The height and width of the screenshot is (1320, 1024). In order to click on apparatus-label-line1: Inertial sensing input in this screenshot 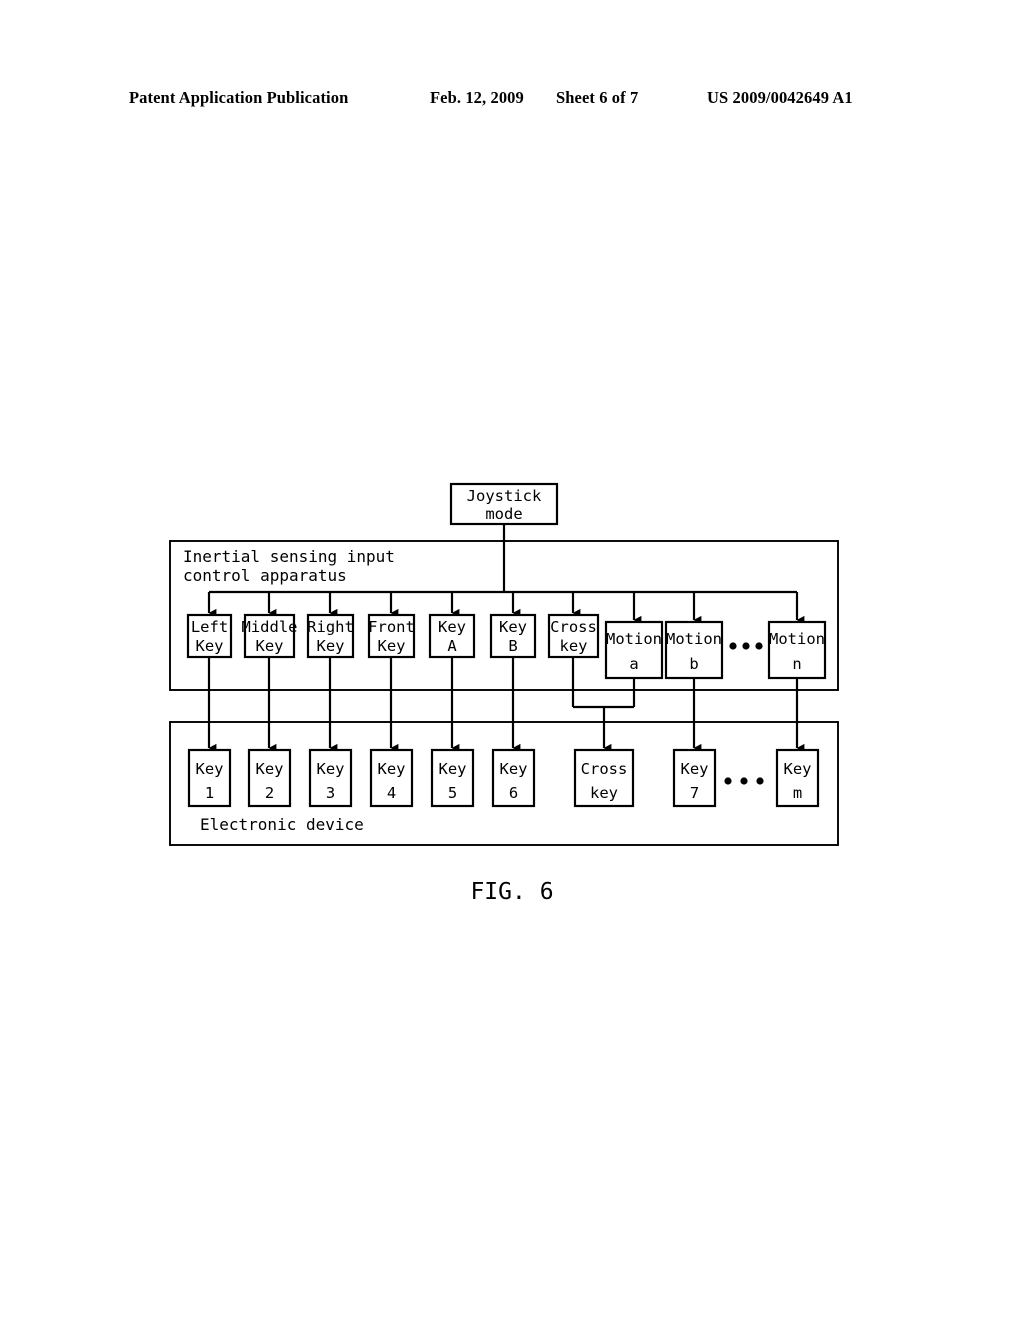, I will do `click(289, 556)`.